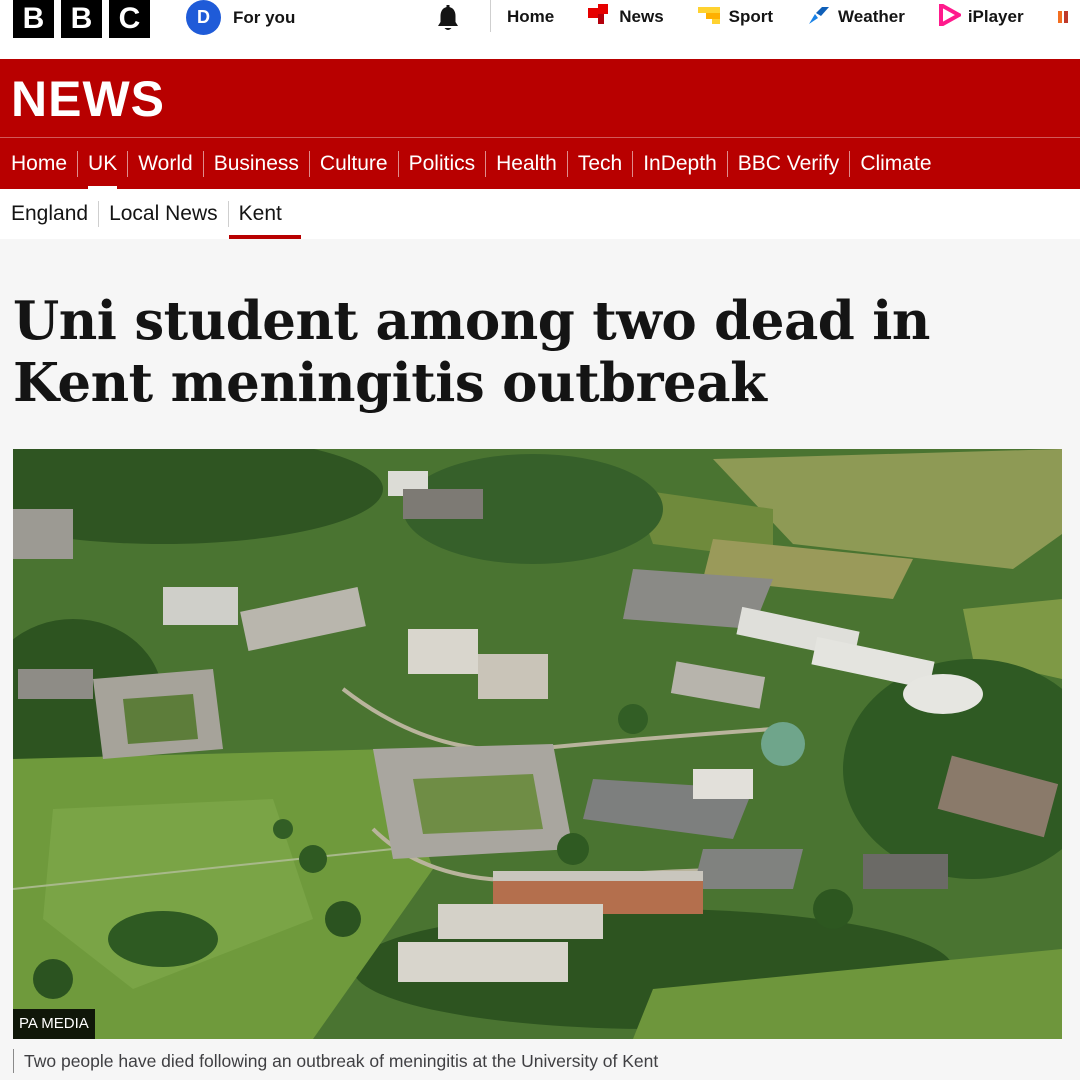 Image resolution: width=1080 pixels, height=1080 pixels. I want to click on topnav-iplayer-label: iPlayer, so click(995, 16).